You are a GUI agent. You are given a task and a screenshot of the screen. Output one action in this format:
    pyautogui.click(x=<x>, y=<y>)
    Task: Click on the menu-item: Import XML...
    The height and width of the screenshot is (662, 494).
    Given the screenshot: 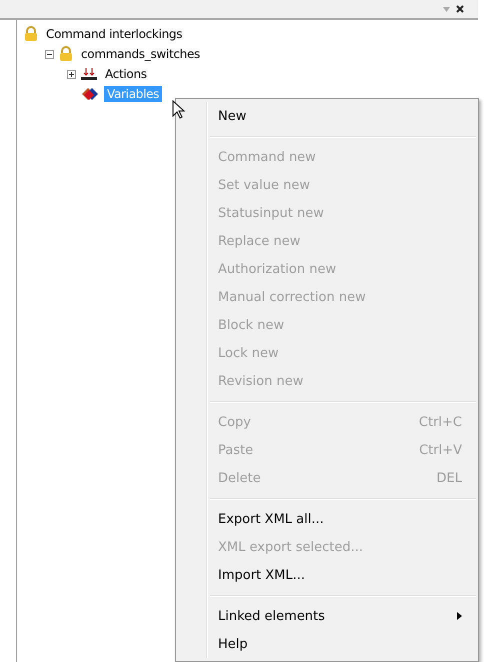 What is the action you would take?
    pyautogui.click(x=327, y=575)
    